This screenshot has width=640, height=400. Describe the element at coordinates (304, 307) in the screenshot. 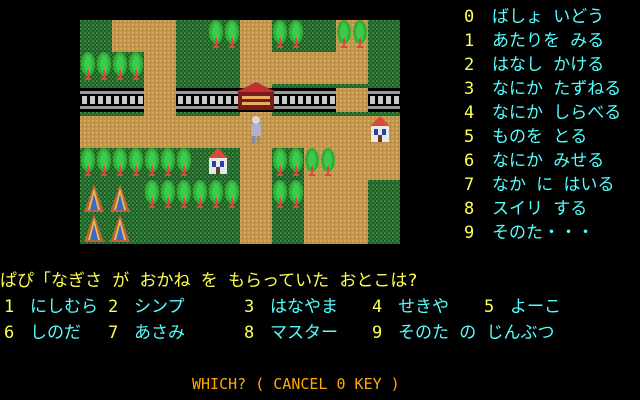

I see `character-name: はなやま` at that location.